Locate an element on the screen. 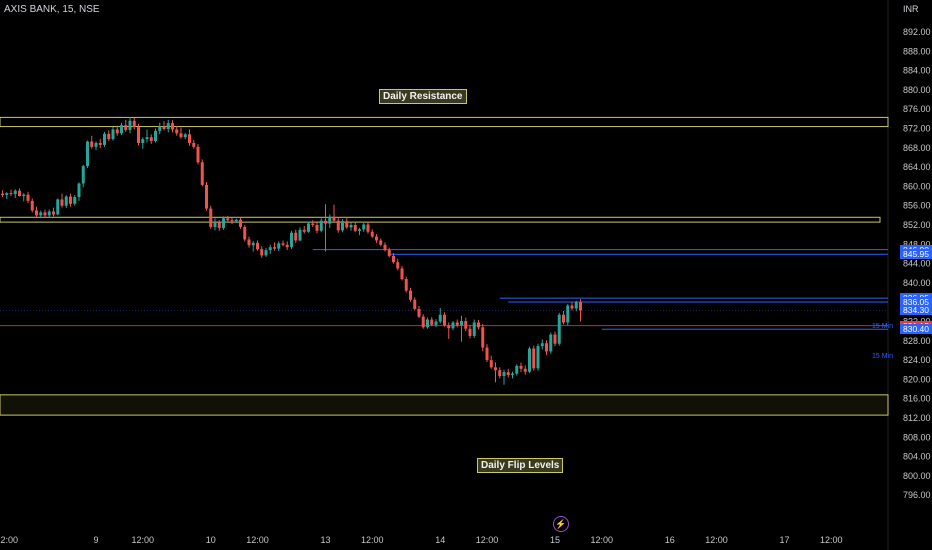 The width and height of the screenshot is (932, 550). time-tick-label: 10 is located at coordinates (211, 540).